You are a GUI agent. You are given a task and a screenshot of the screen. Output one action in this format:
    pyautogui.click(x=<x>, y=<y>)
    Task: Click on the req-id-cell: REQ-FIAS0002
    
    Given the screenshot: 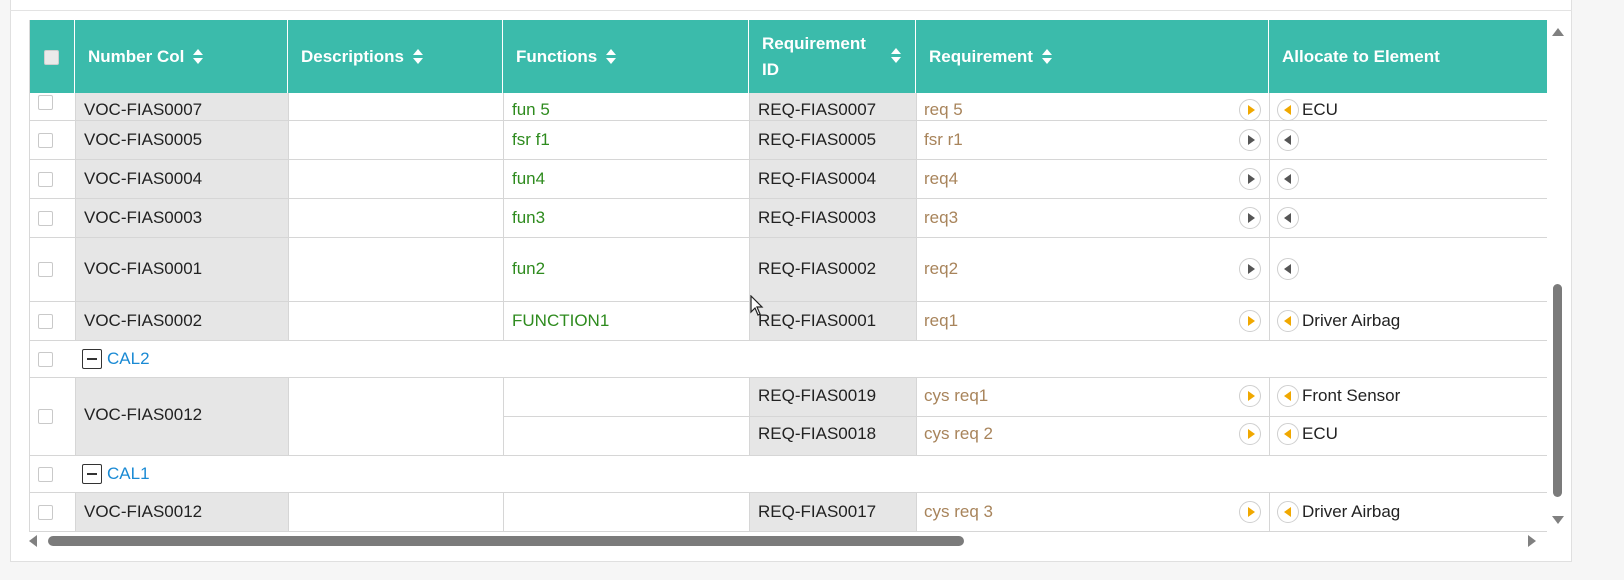 What is the action you would take?
    pyautogui.click(x=817, y=268)
    